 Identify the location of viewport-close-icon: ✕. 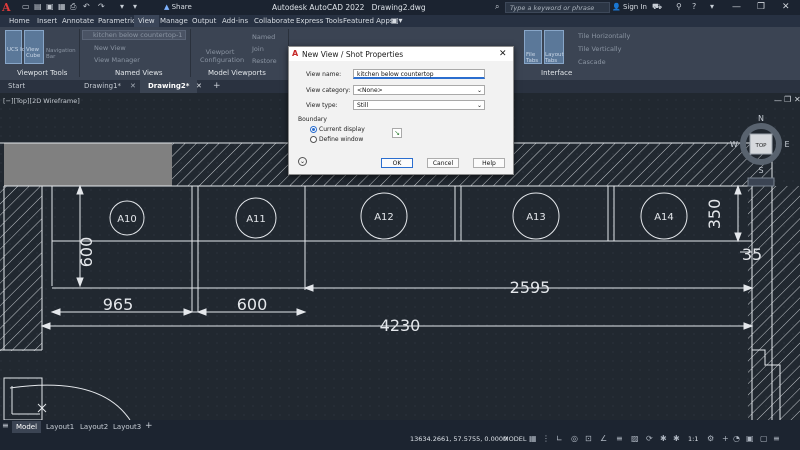
(797, 99).